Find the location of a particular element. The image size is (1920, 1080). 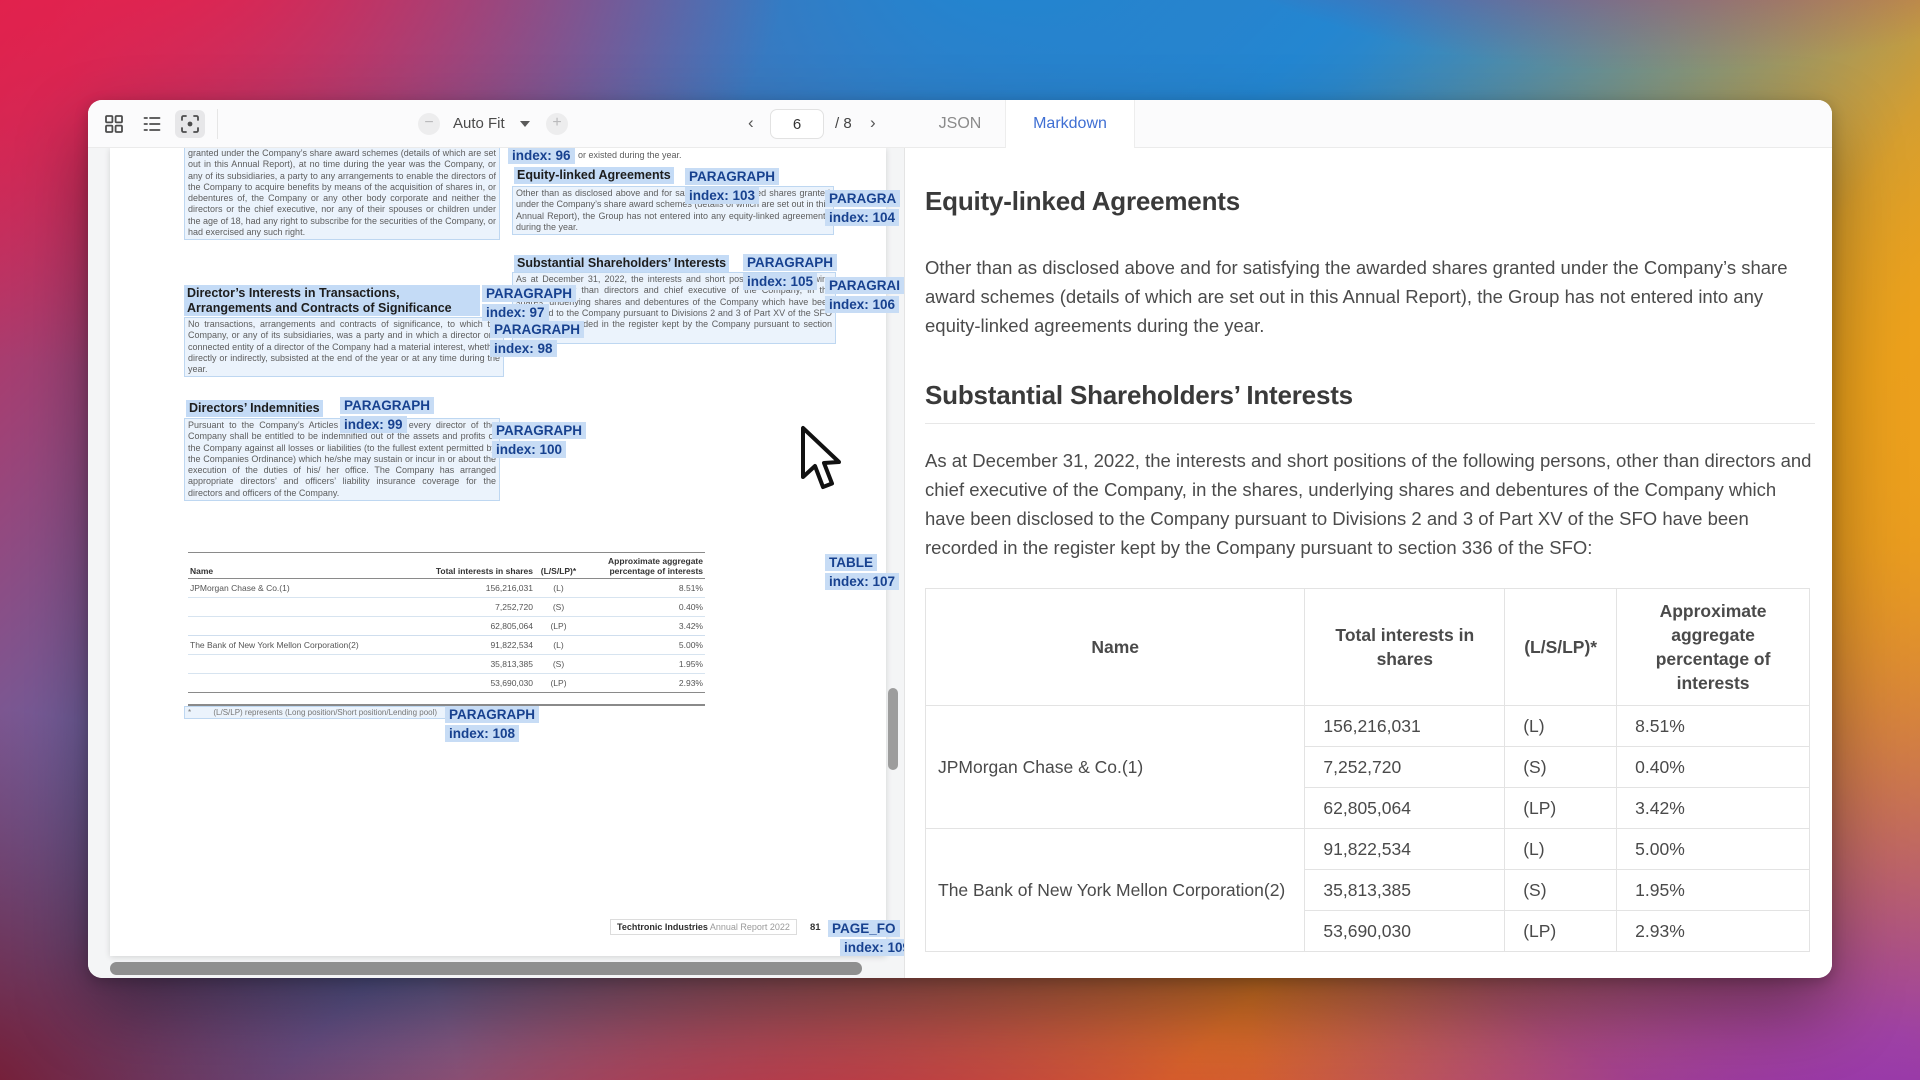

zoom-caret-icon is located at coordinates (525, 124).